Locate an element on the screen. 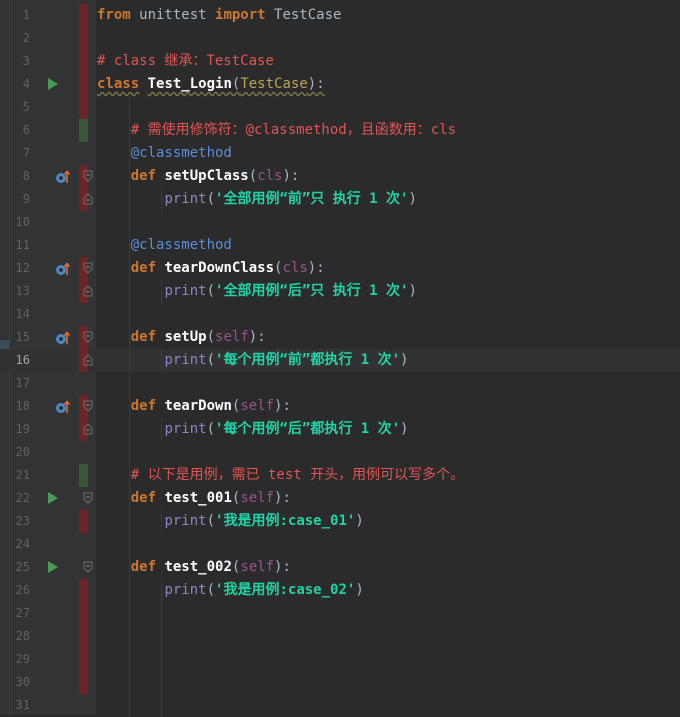 Image resolution: width=680 pixels, height=717 pixels. code-text: print('全部用例“前”只 执行 1 次') is located at coordinates (256, 199).